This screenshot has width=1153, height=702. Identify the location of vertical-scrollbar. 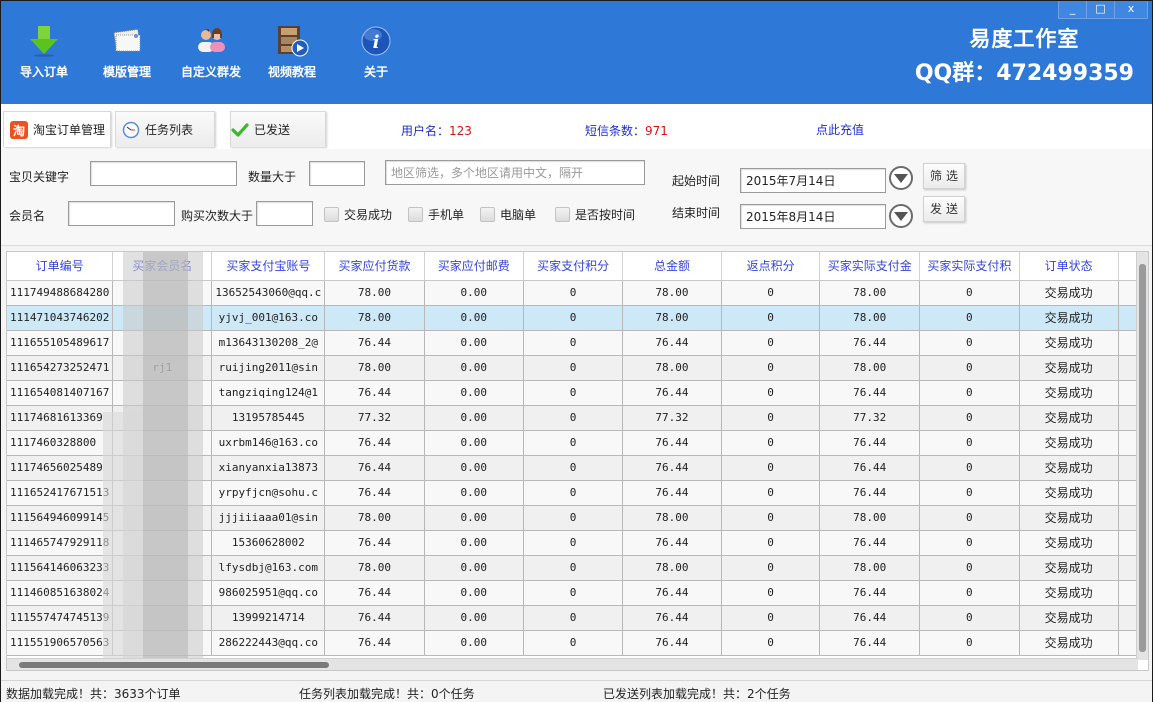
(1142, 456).